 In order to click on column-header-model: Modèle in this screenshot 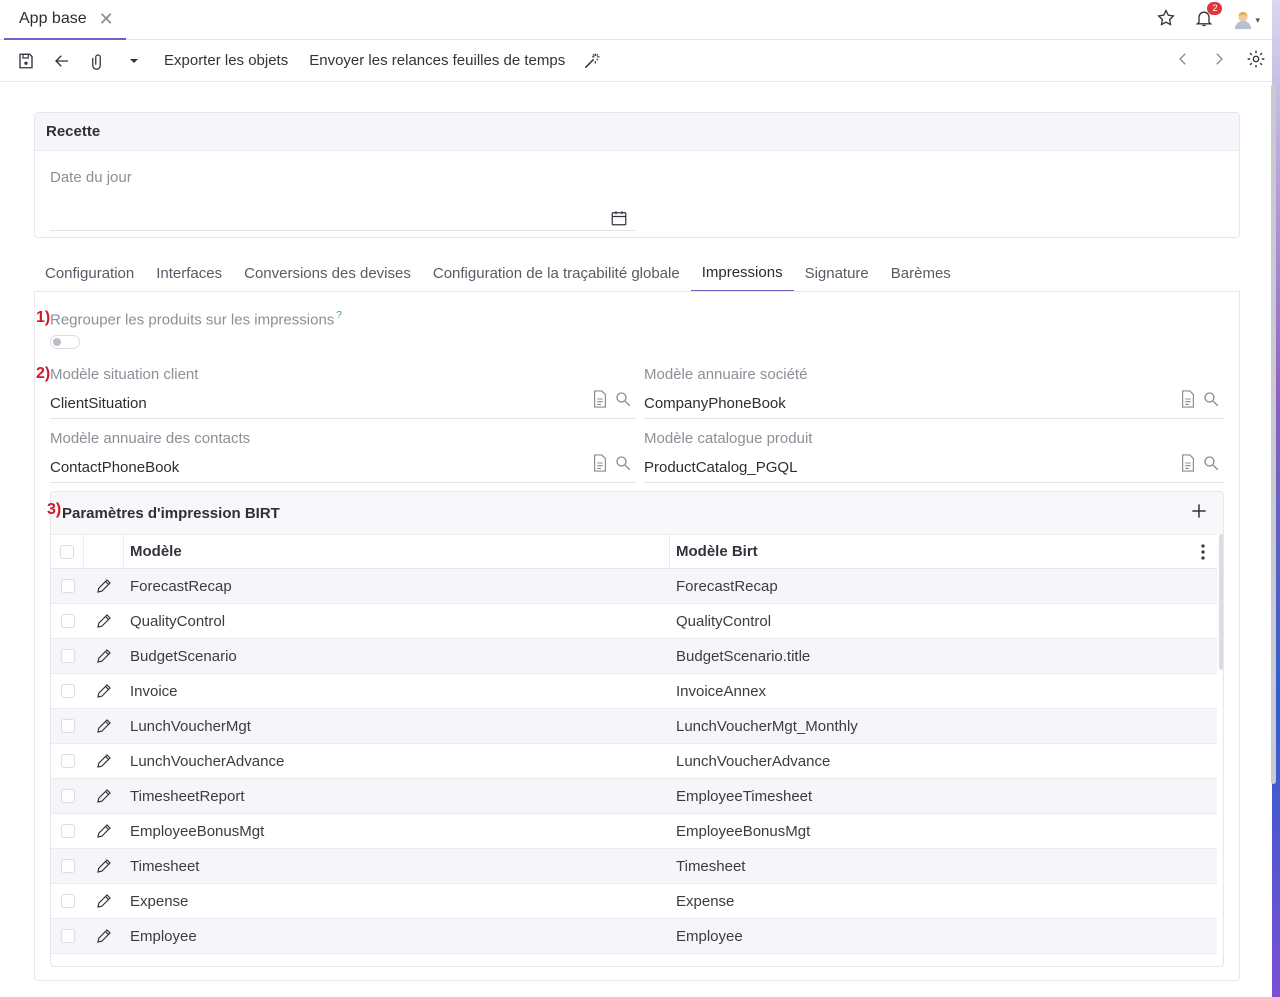, I will do `click(397, 551)`.